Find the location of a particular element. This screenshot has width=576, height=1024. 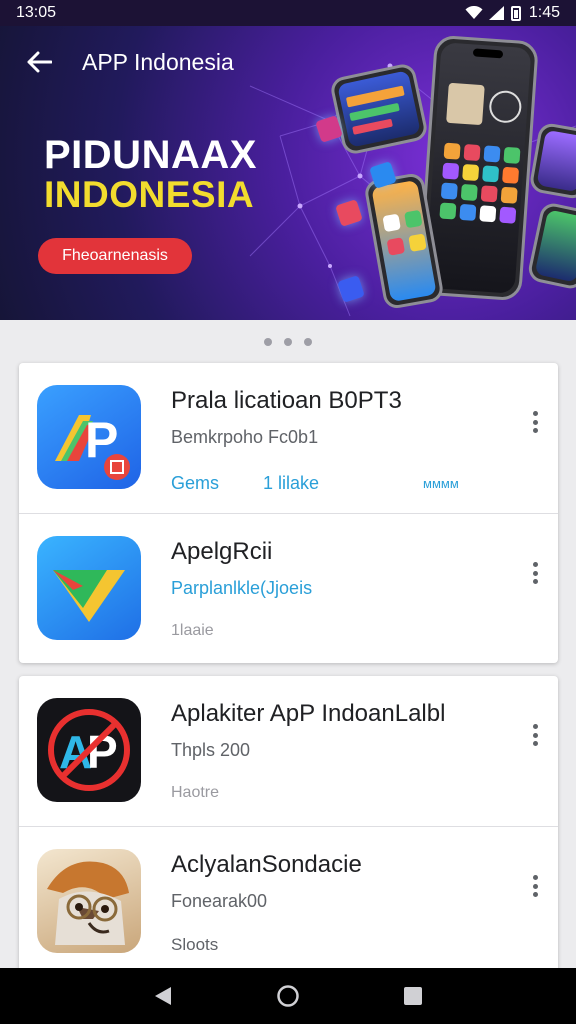

banner-heading: PIDUNAAX INDONESIA is located at coordinates (150, 174).